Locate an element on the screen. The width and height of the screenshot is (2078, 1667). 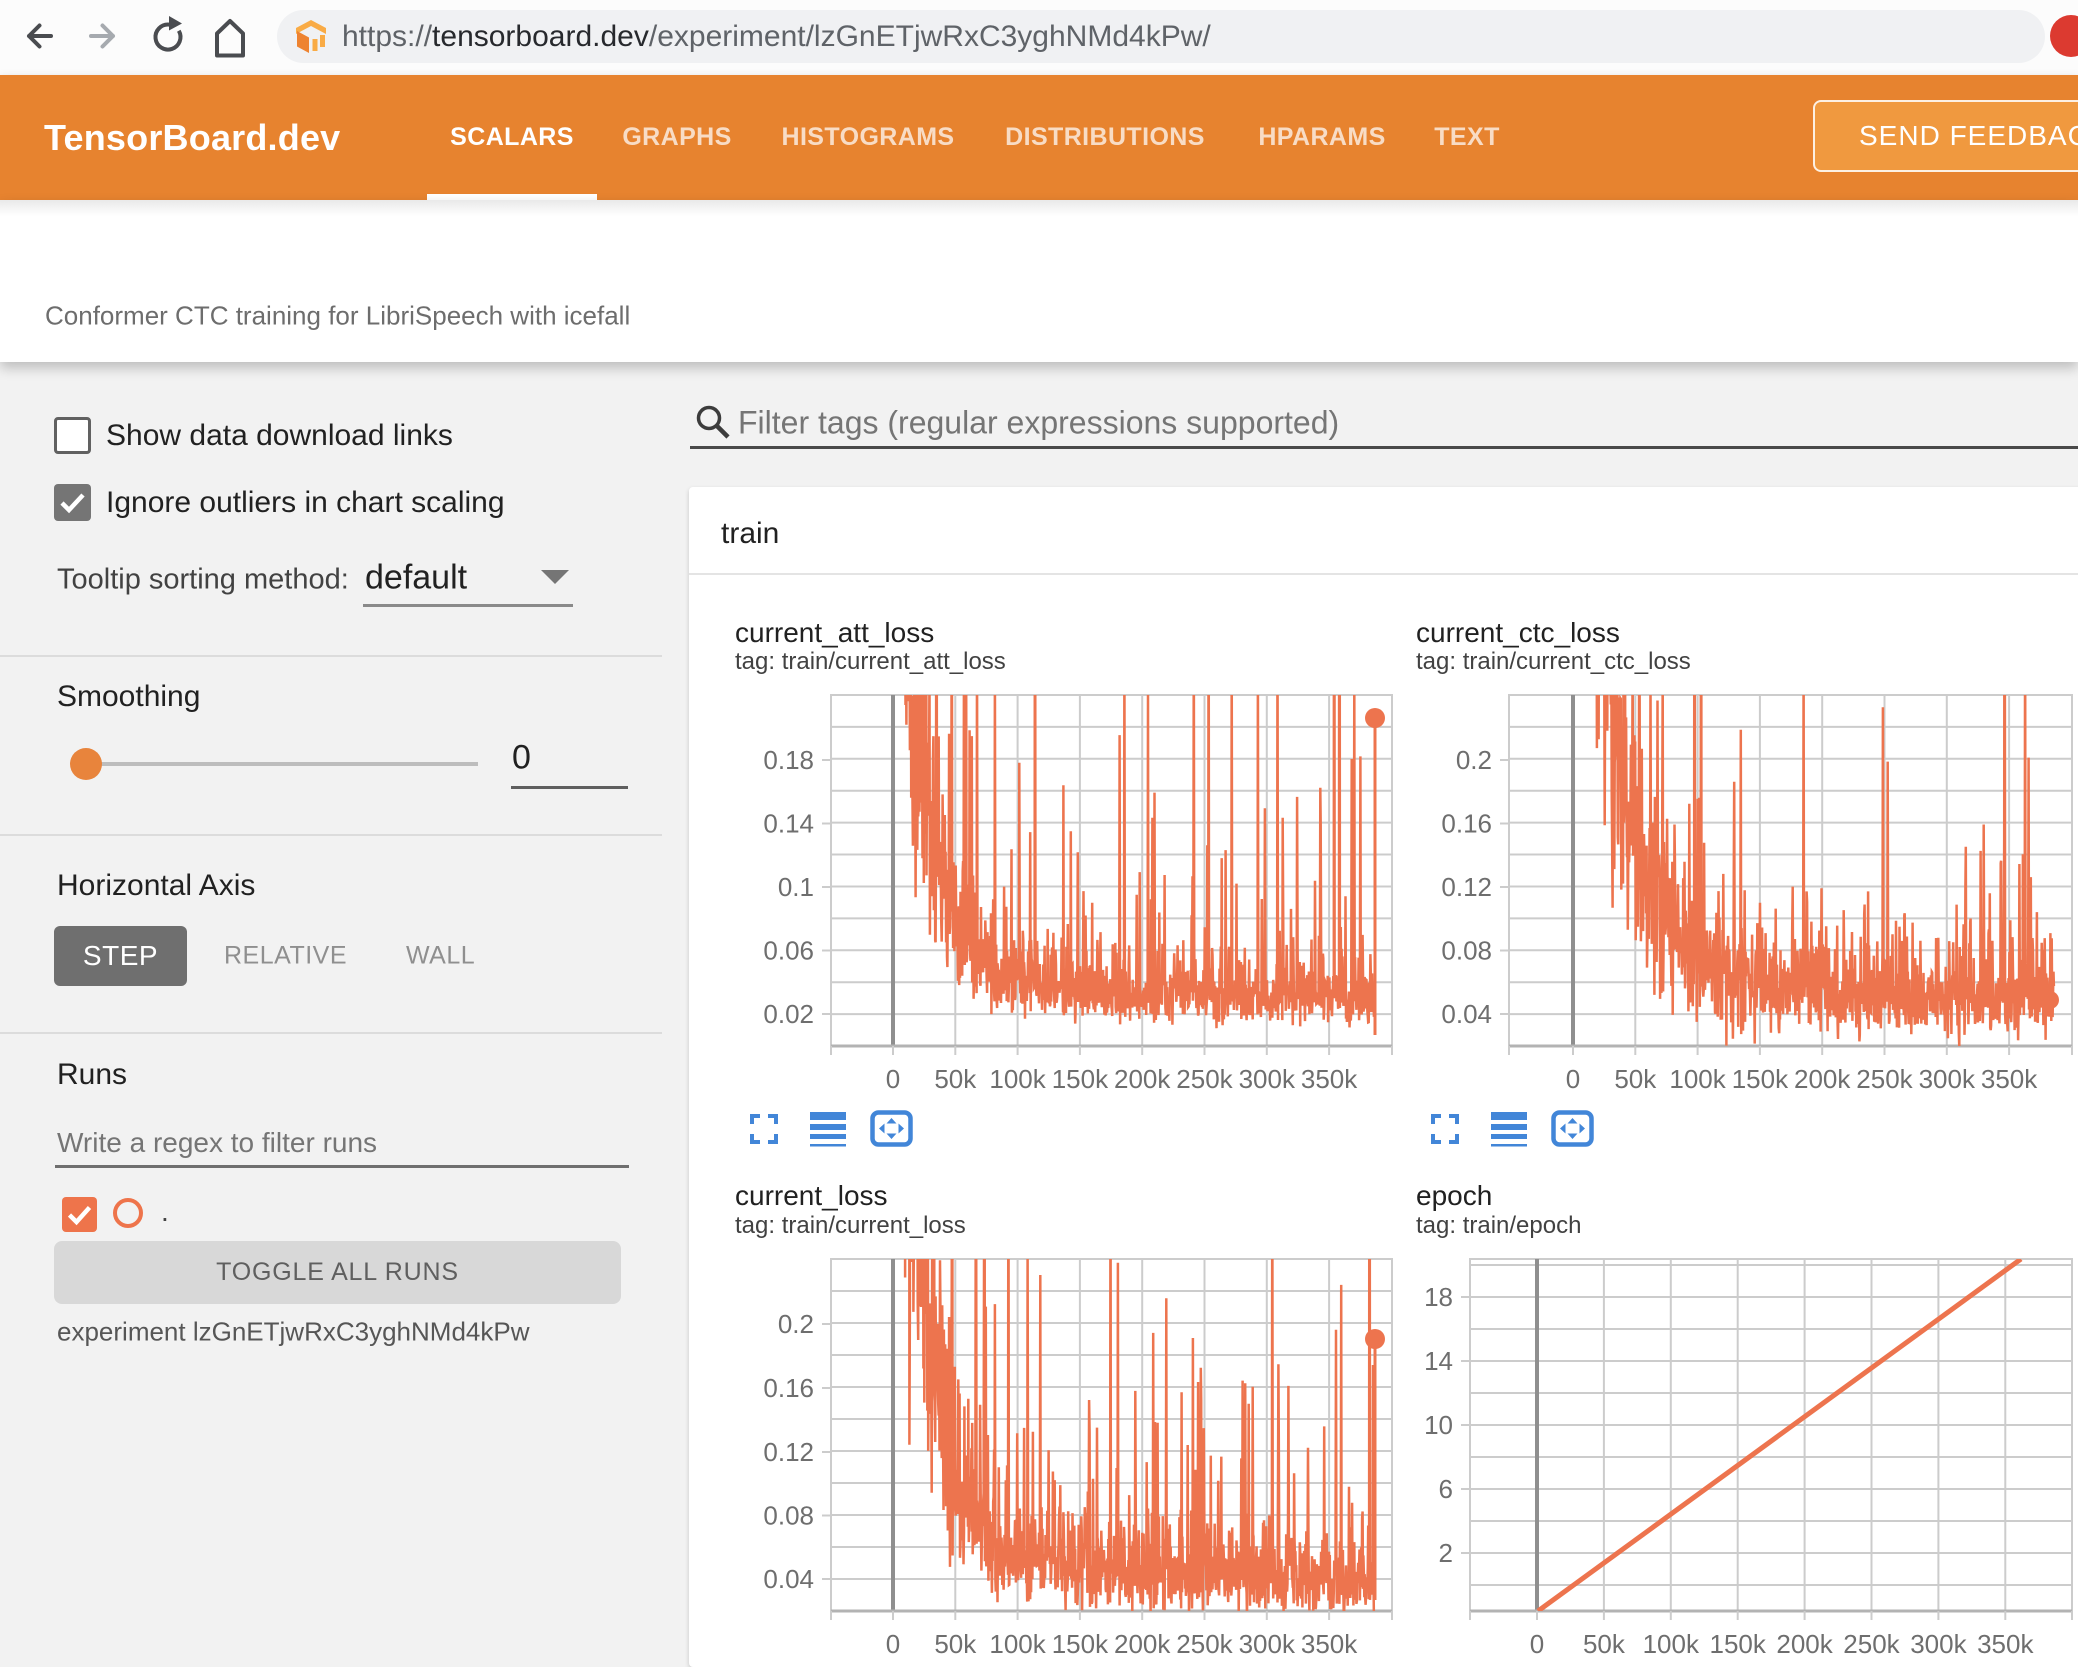
svg-text: 18 is located at coordinates (1438, 1297).